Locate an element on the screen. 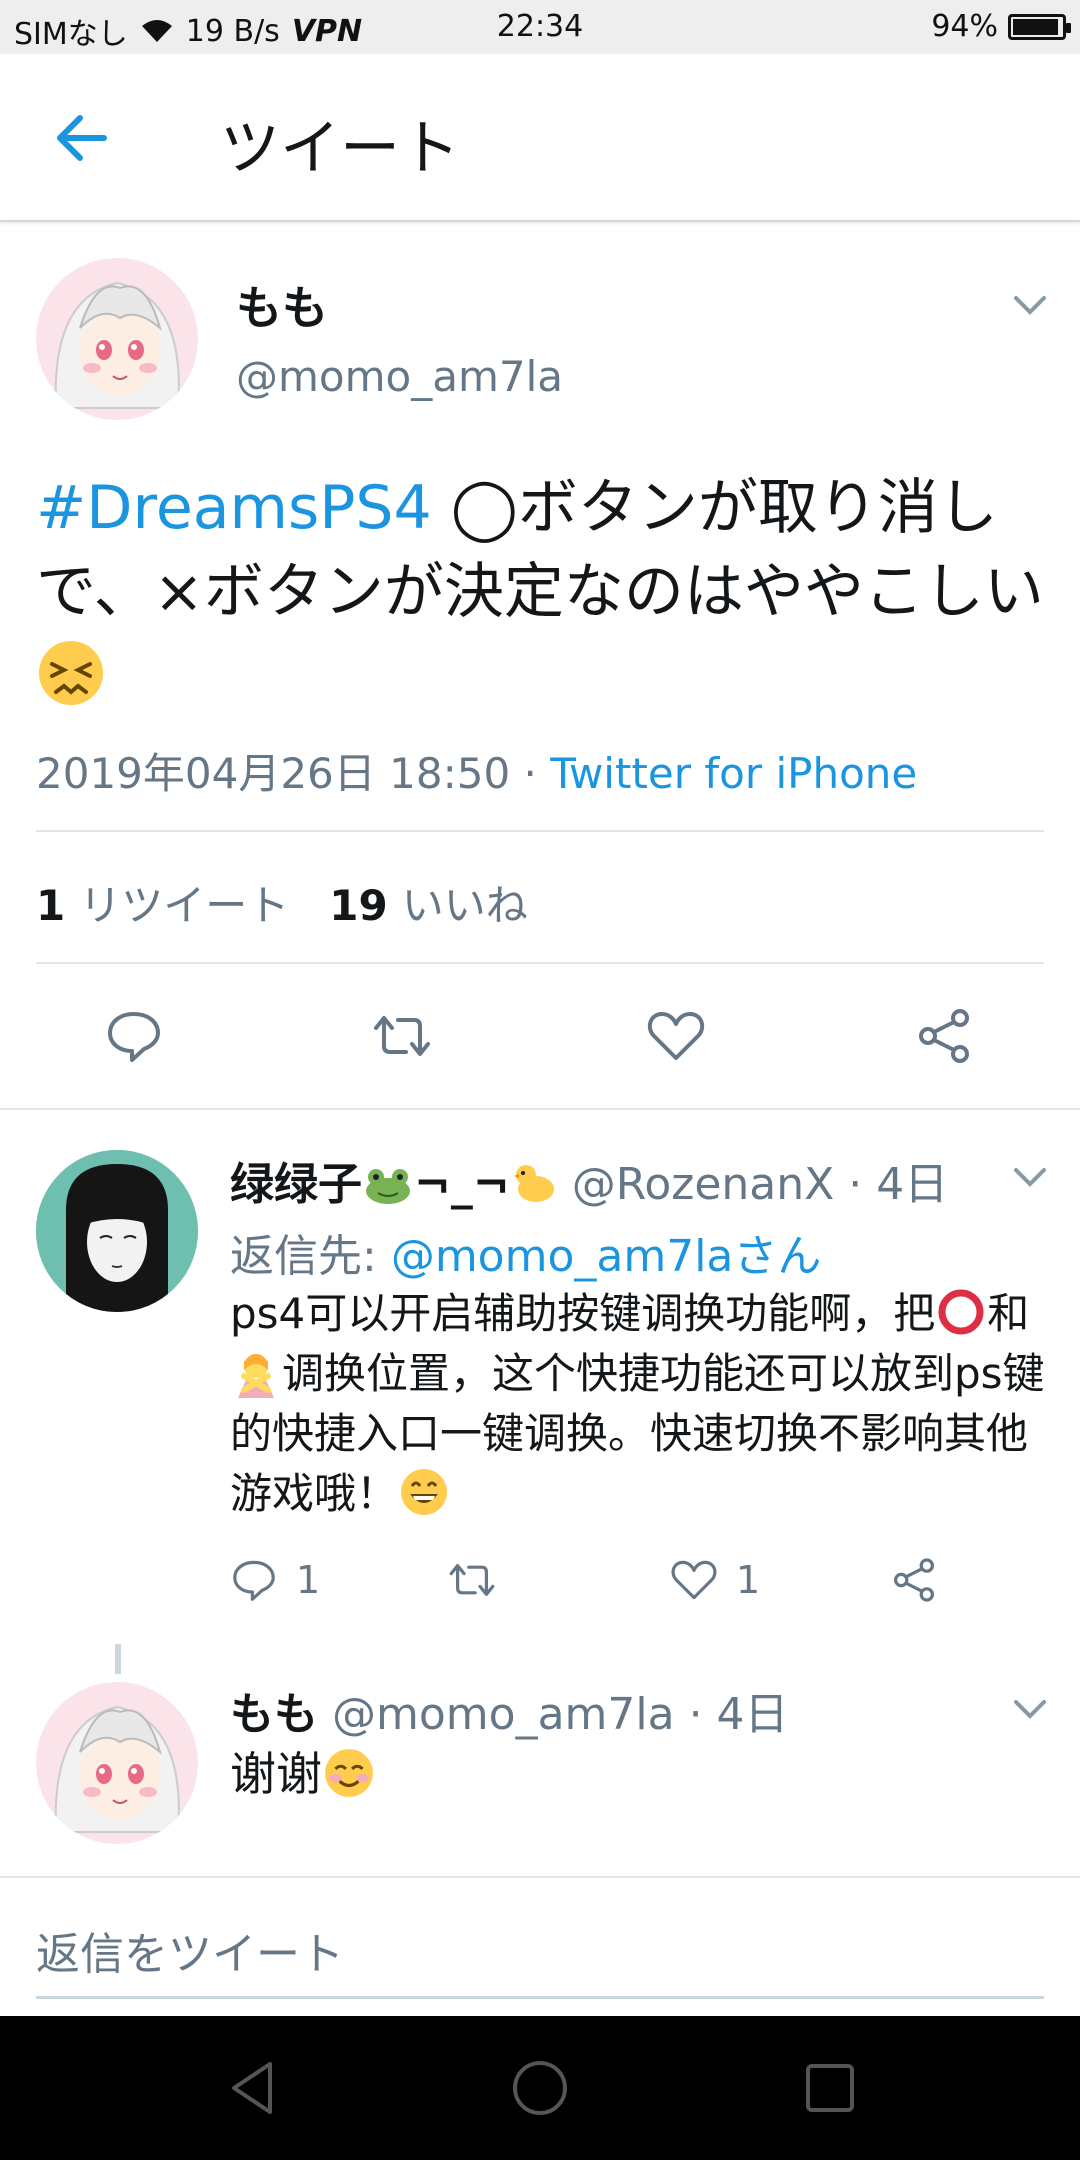  tweet-meta: 2019年04月26日 18:50 · Twitter for iPhone is located at coordinates (476, 770).